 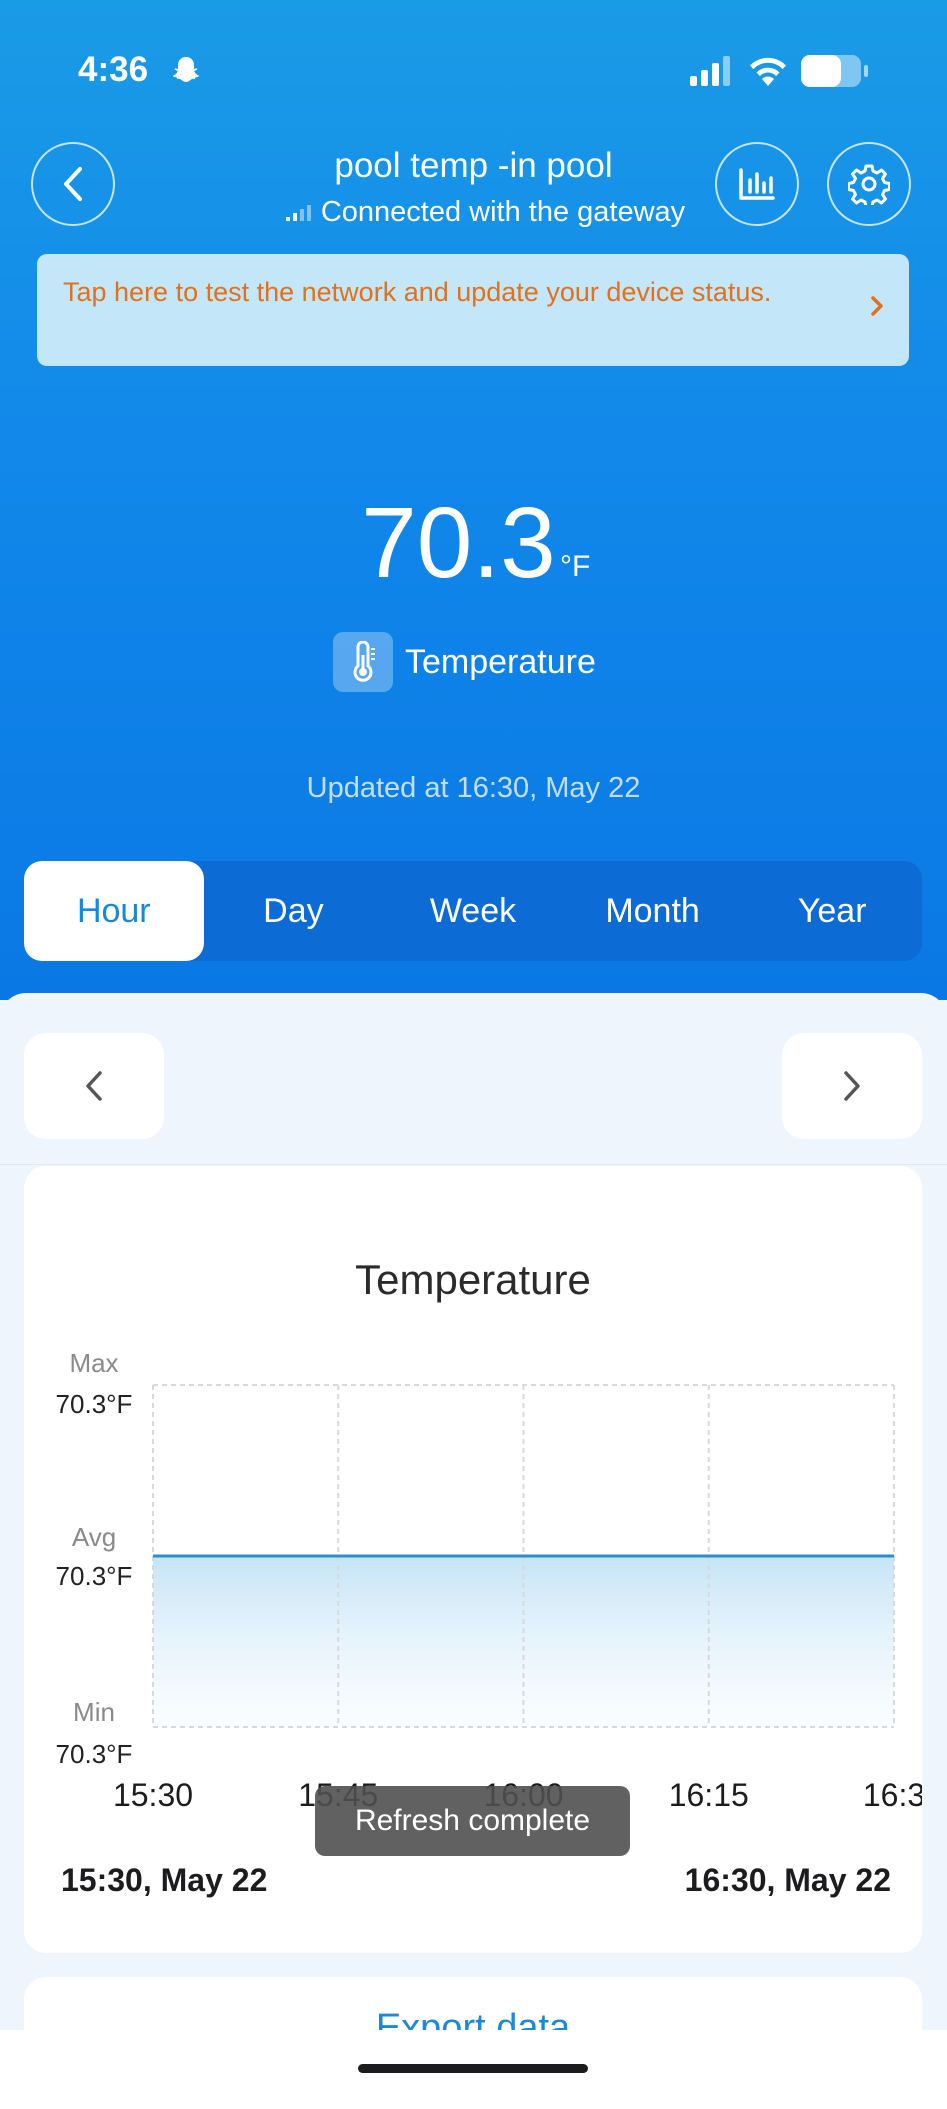 What do you see at coordinates (709, 1795) in the screenshot?
I see `x-tick-label: 16:15` at bounding box center [709, 1795].